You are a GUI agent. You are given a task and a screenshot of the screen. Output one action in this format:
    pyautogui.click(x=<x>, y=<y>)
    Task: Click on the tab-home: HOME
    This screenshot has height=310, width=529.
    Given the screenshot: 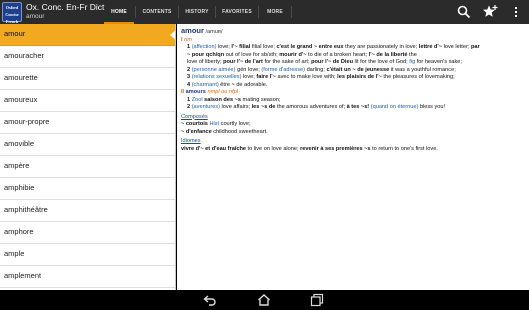 What is the action you would take?
    pyautogui.click(x=119, y=12)
    